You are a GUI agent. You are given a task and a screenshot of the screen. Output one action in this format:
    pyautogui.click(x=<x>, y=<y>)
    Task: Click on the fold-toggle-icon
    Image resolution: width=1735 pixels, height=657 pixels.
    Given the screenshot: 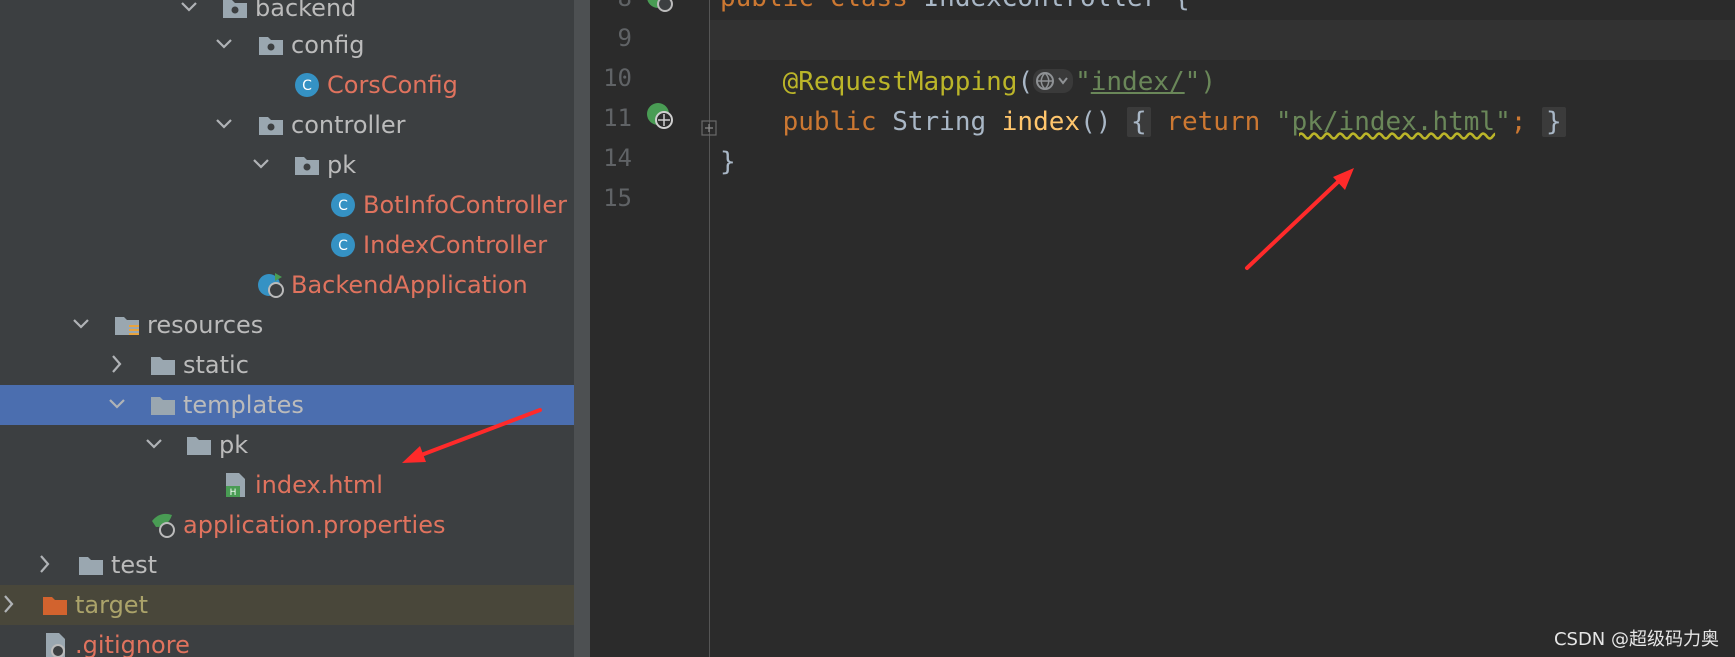 What is the action you would take?
    pyautogui.click(x=709, y=128)
    